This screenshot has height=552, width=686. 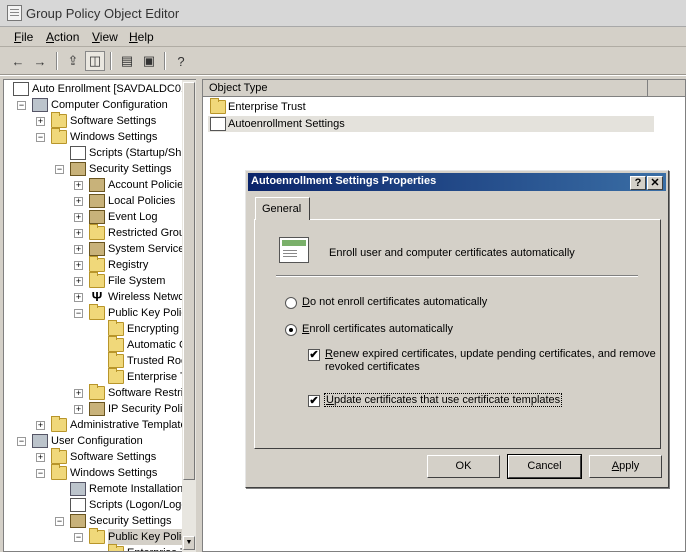 I want to click on enroll-automatically-label: Enroll certificates automatically, so click(x=377, y=329).